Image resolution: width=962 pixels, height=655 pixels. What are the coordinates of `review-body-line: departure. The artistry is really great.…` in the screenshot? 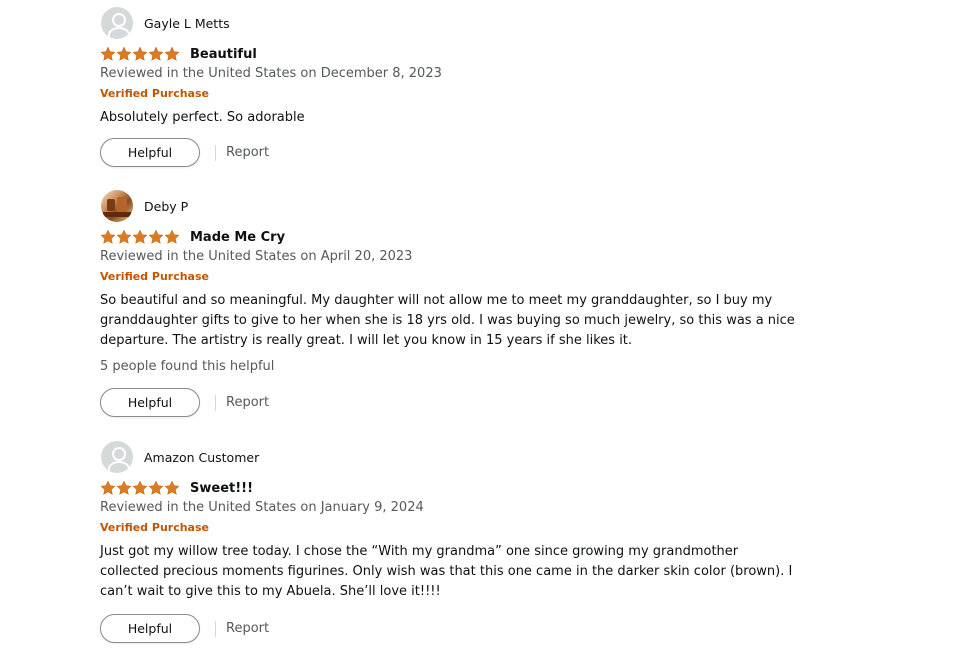 It's located at (366, 340).